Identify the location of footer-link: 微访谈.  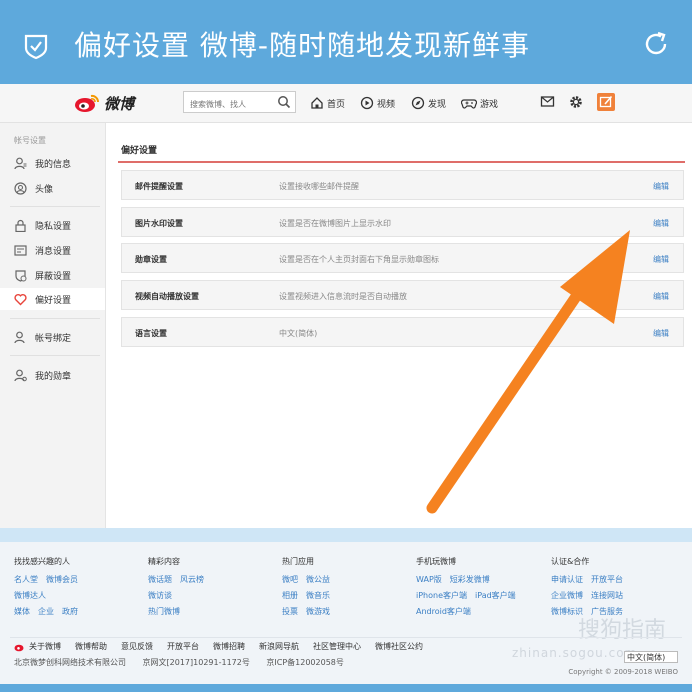
(160, 595).